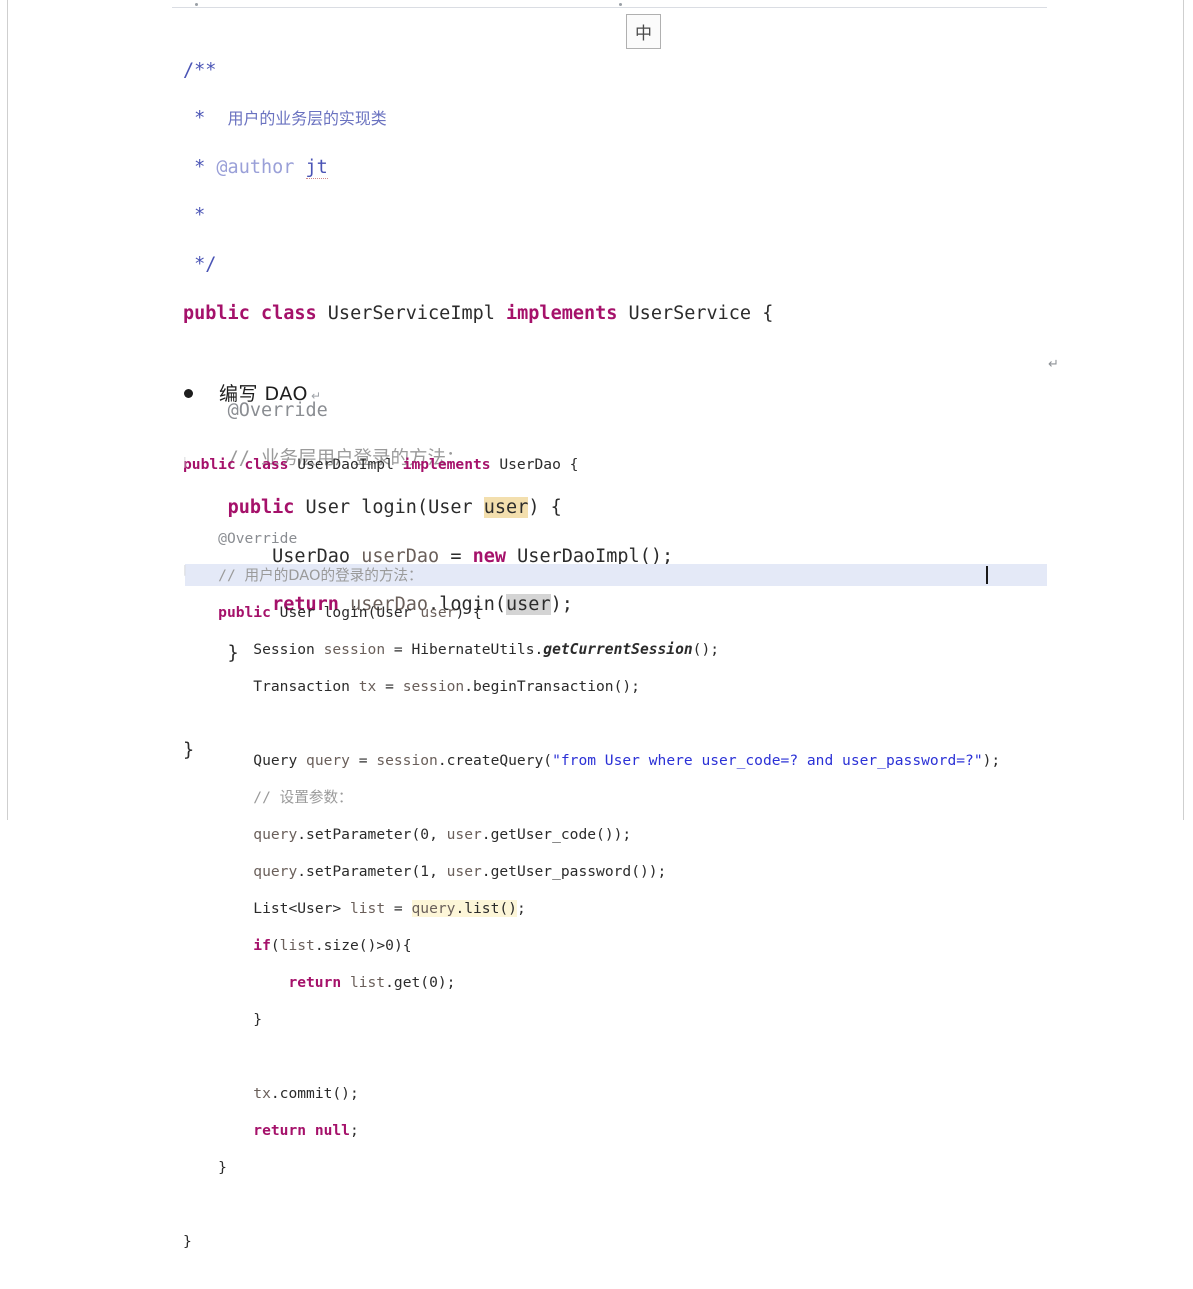  Describe the element at coordinates (196, 4) in the screenshot. I see `ruler-tick-left` at that location.